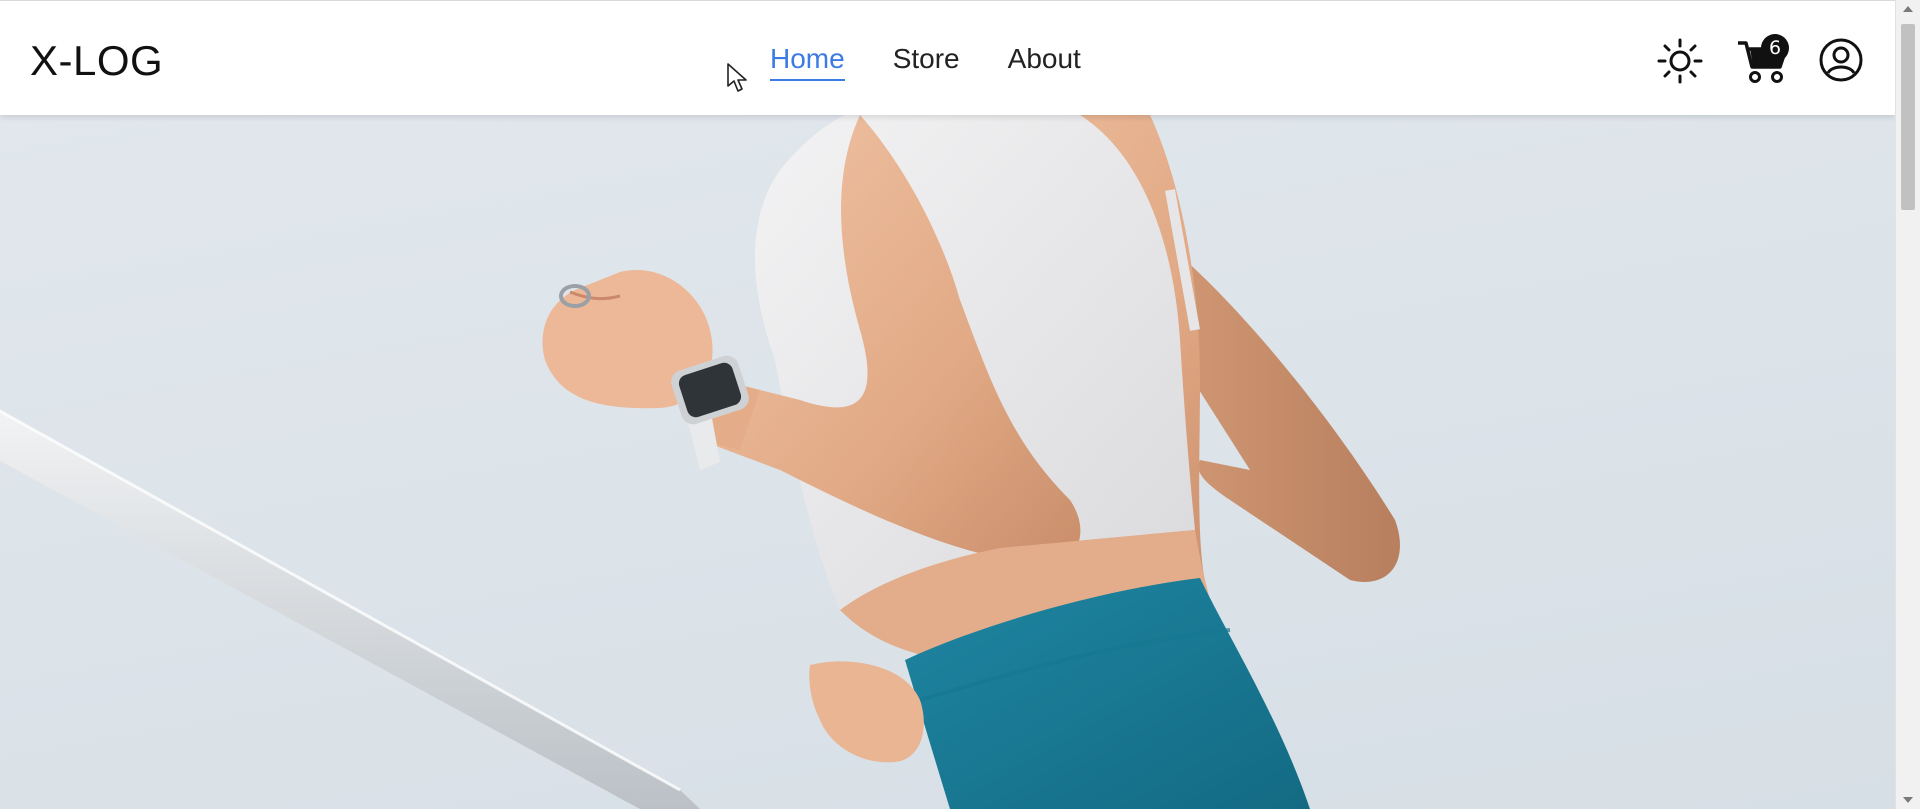  What do you see at coordinates (926, 61) in the screenshot?
I see `nav-link-store: Store` at bounding box center [926, 61].